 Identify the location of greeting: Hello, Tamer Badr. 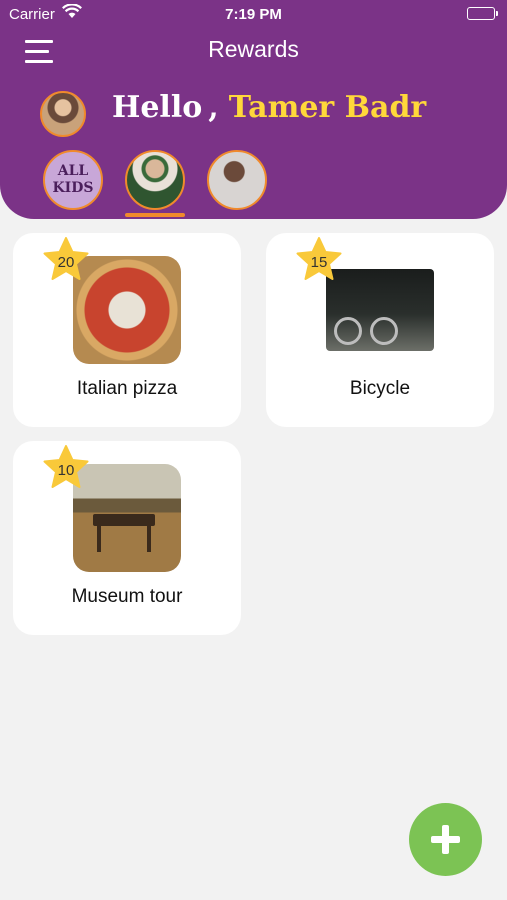
(269, 107).